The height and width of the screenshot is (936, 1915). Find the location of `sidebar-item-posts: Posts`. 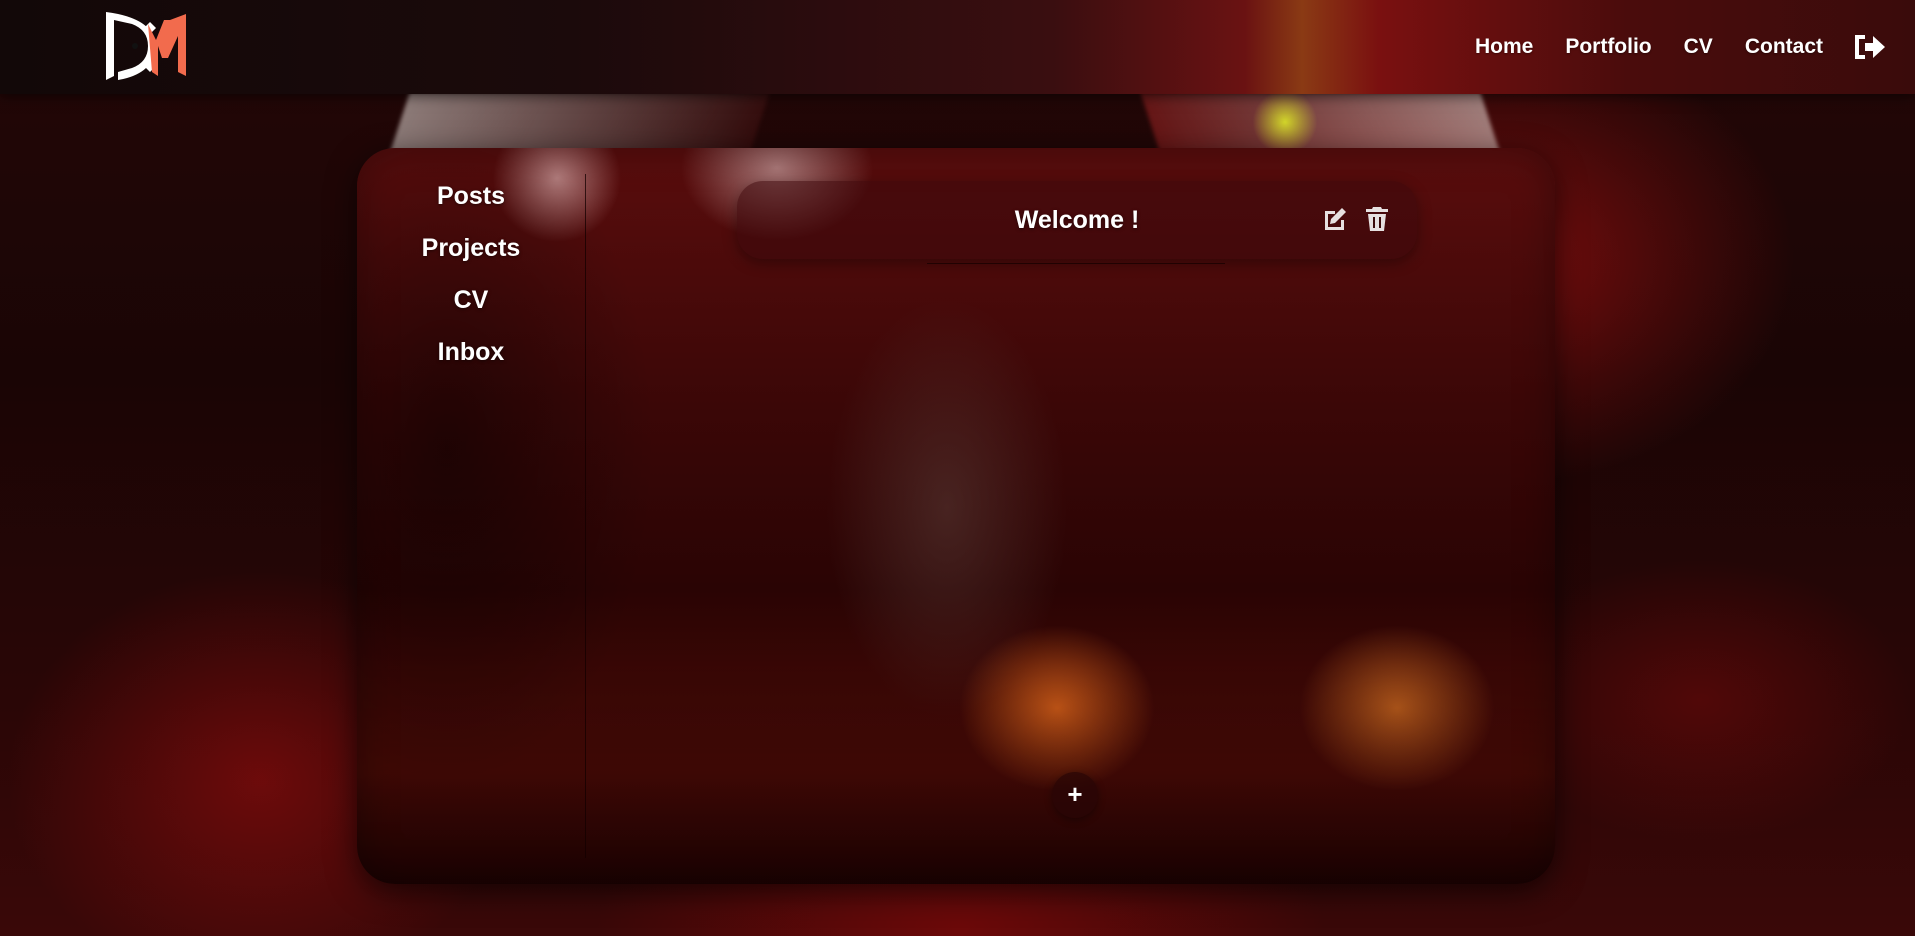

sidebar-item-posts: Posts is located at coordinates (471, 196).